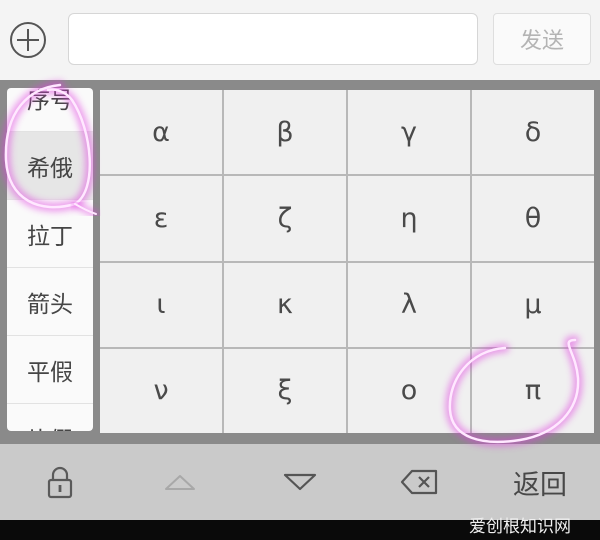 The image size is (600, 540). Describe the element at coordinates (409, 390) in the screenshot. I see `symbol-key-omicron: ο` at that location.